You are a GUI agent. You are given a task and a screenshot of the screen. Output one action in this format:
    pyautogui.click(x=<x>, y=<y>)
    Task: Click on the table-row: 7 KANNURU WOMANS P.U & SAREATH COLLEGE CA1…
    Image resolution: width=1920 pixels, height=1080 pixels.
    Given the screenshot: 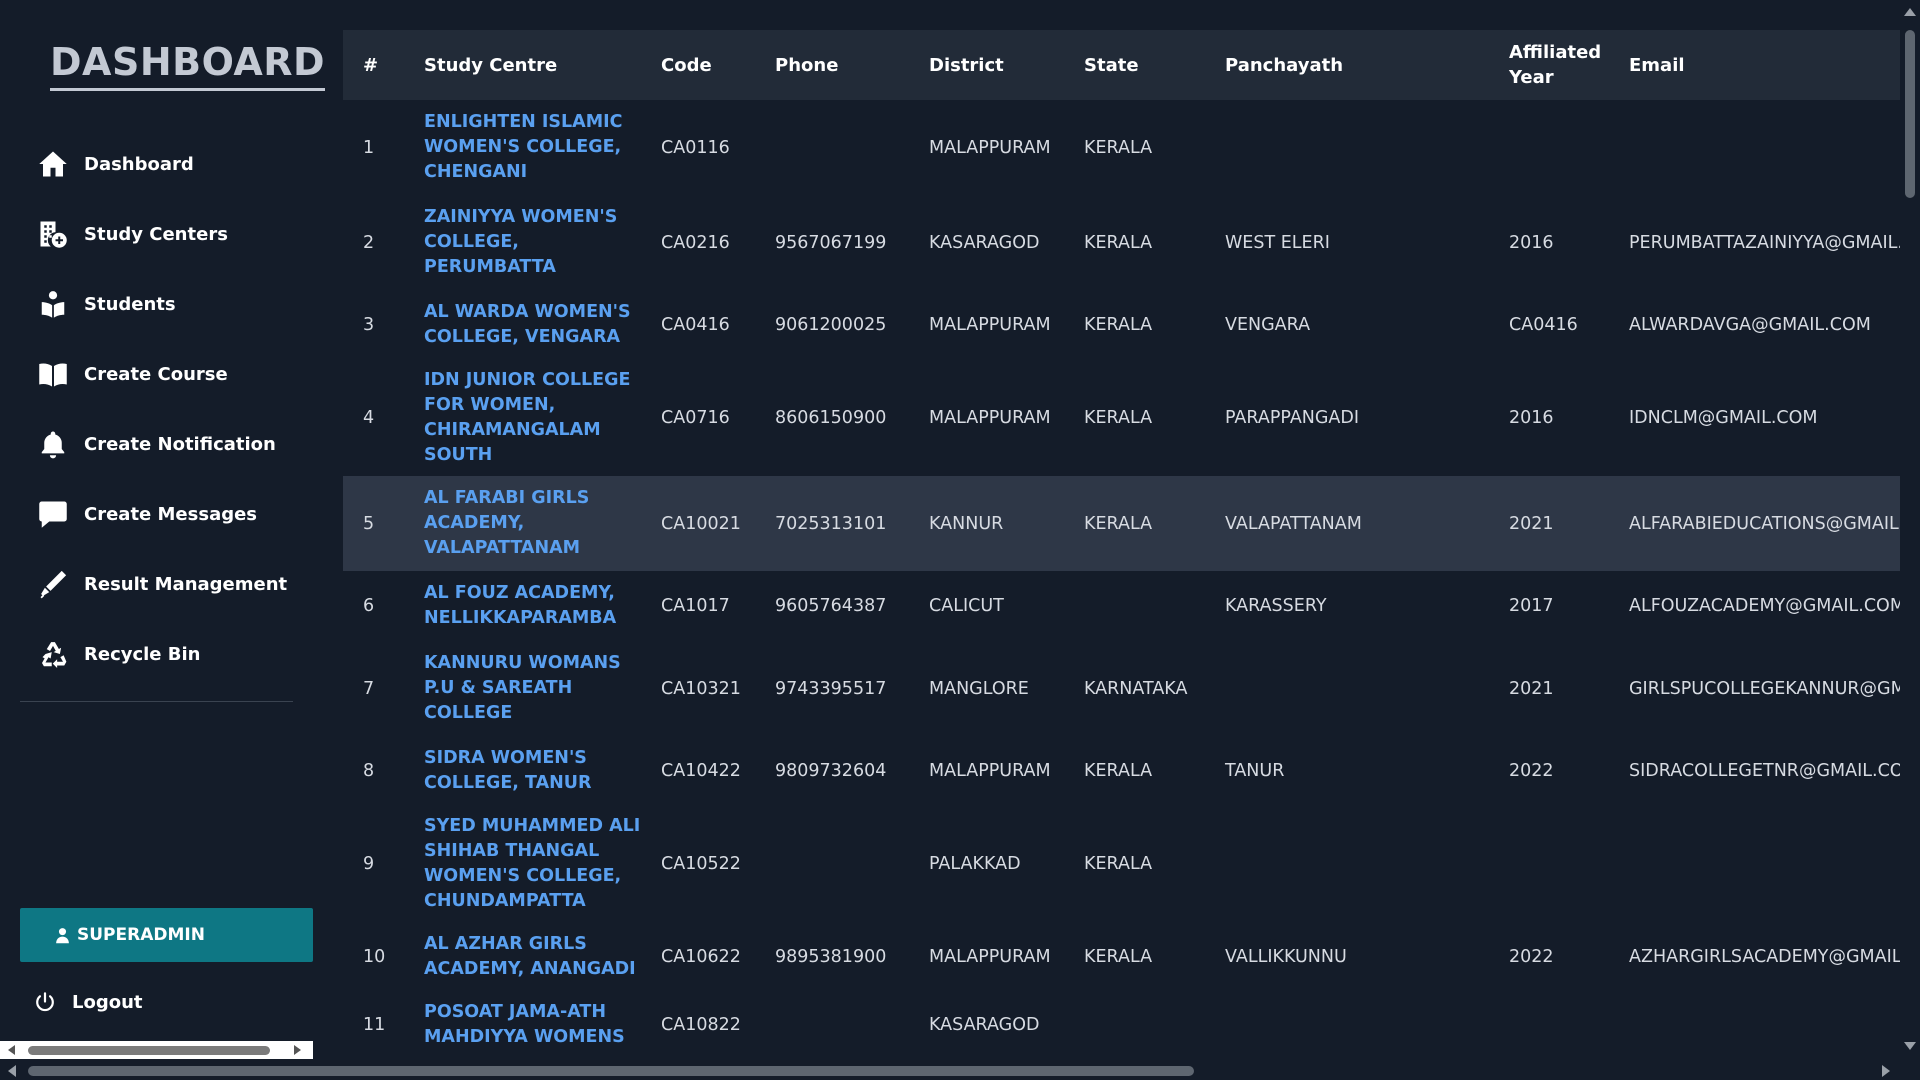 What is the action you would take?
    pyautogui.click(x=1121, y=688)
    